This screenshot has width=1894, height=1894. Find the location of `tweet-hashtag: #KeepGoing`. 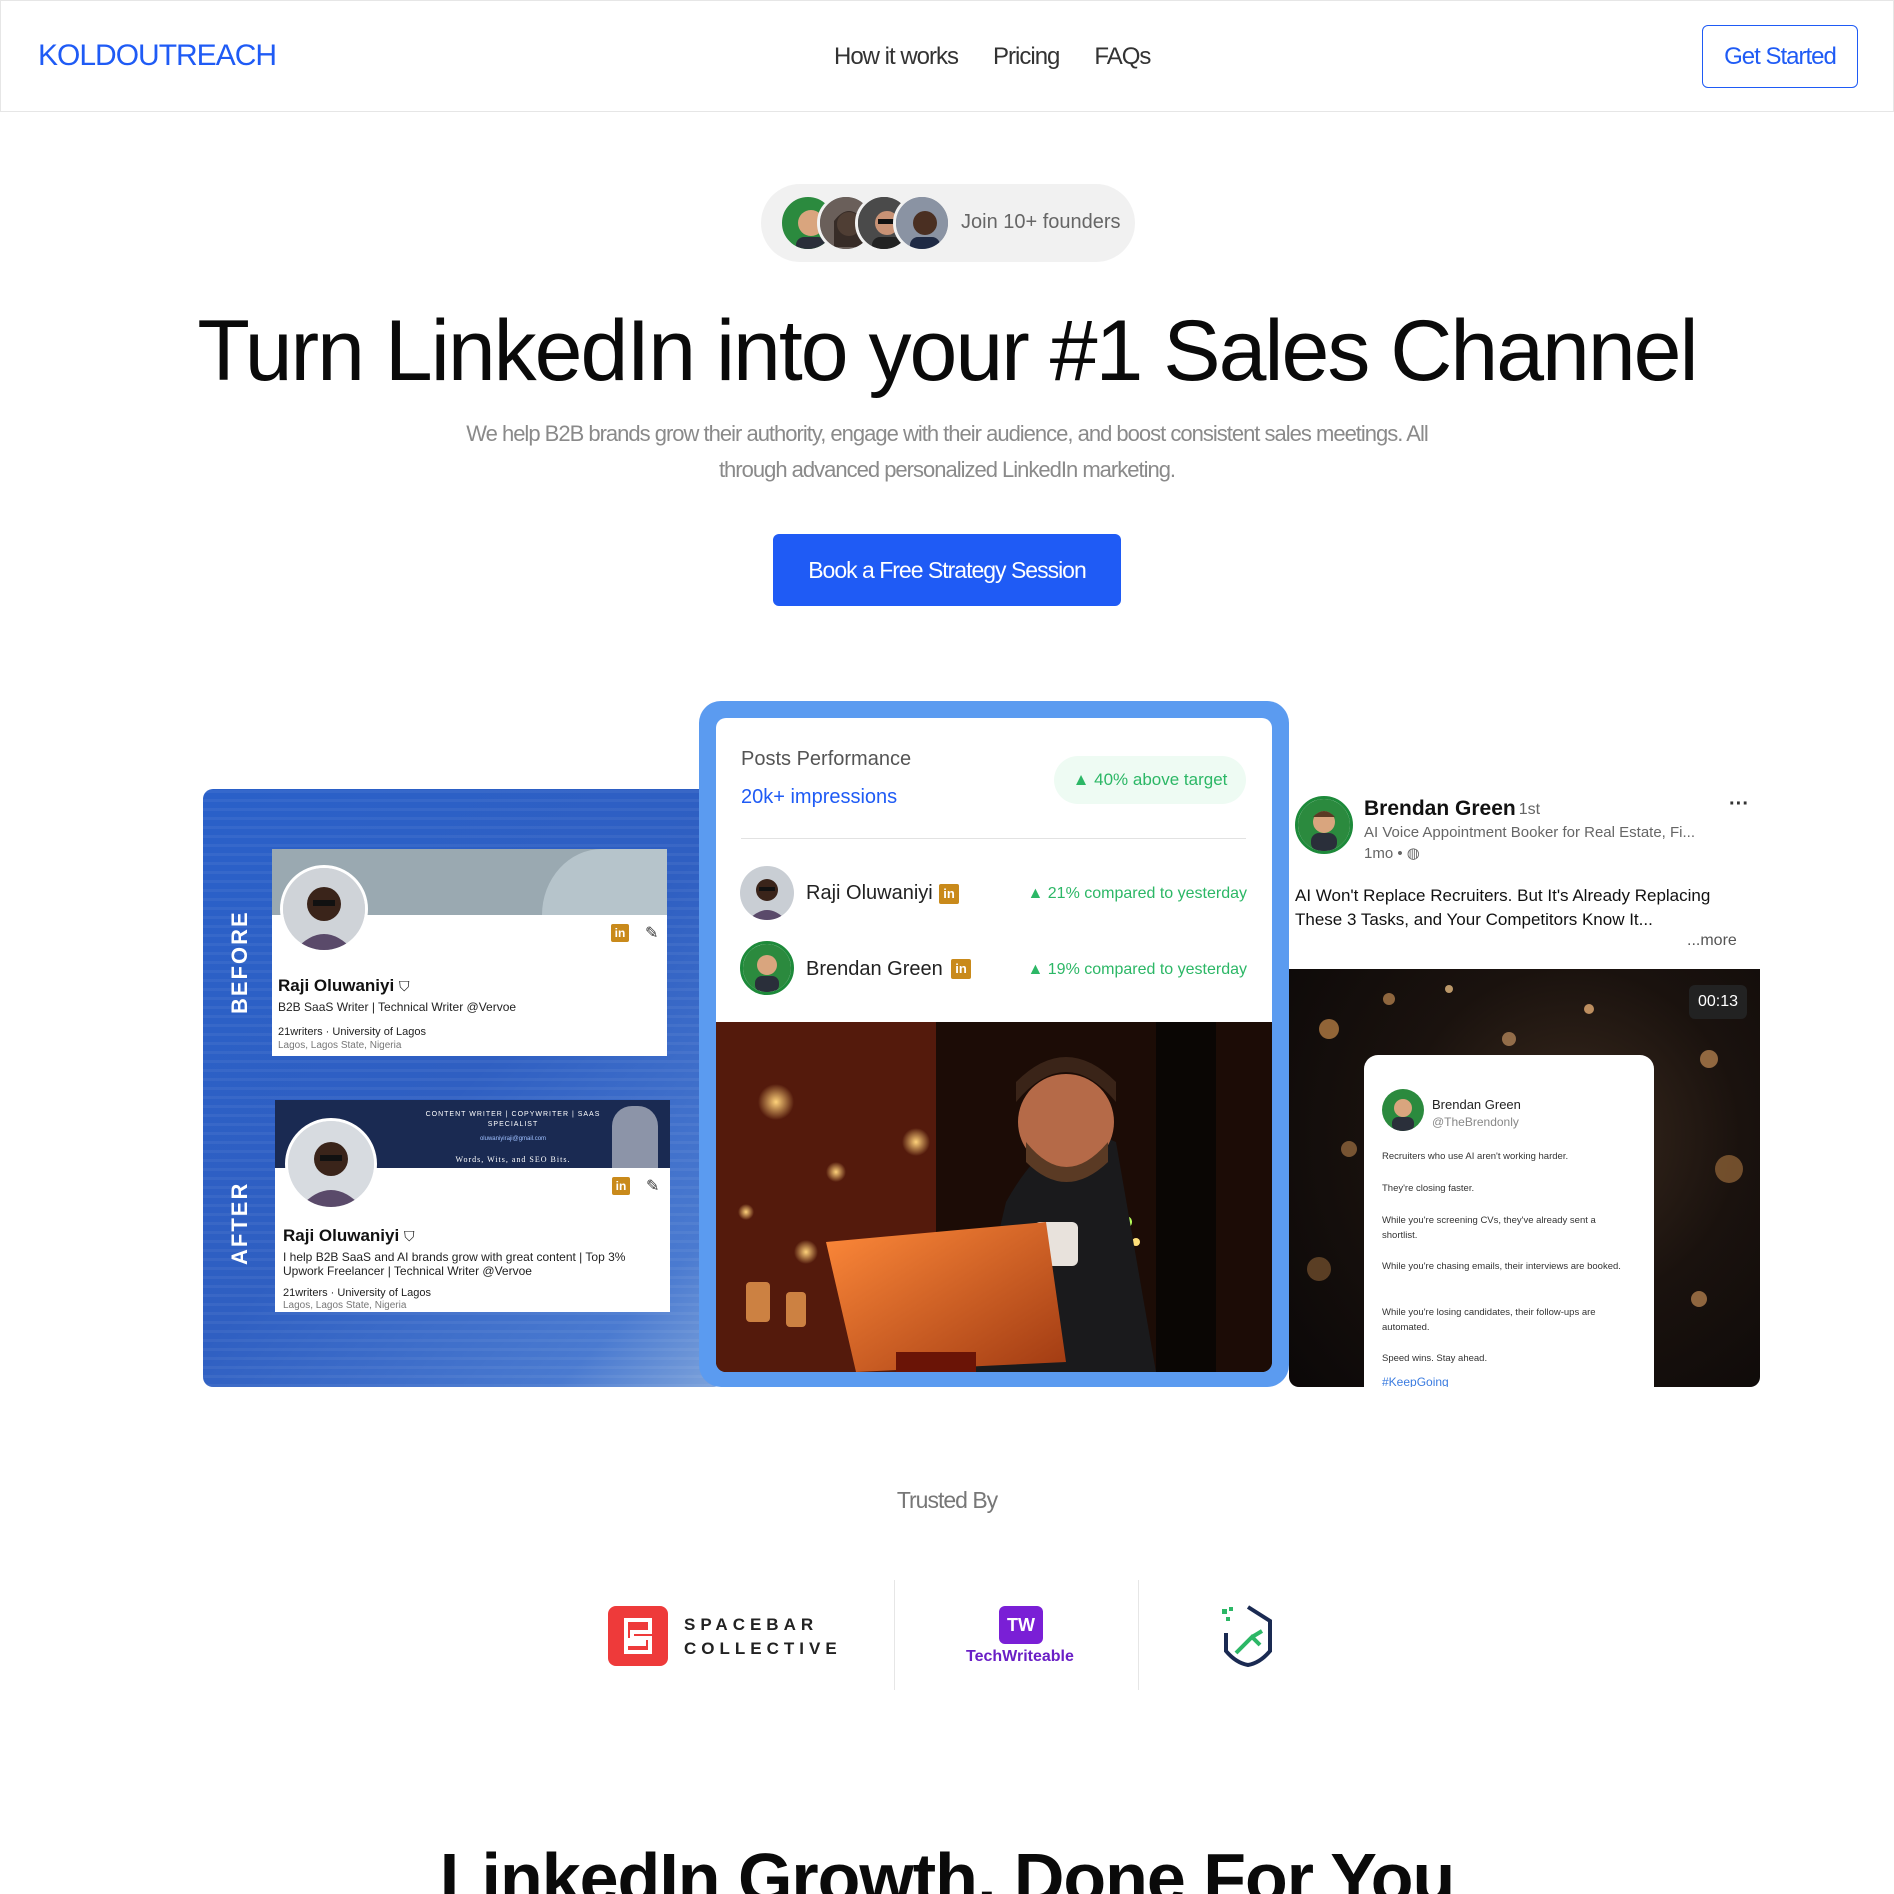

tweet-hashtag: #KeepGoing is located at coordinates (1415, 1381).